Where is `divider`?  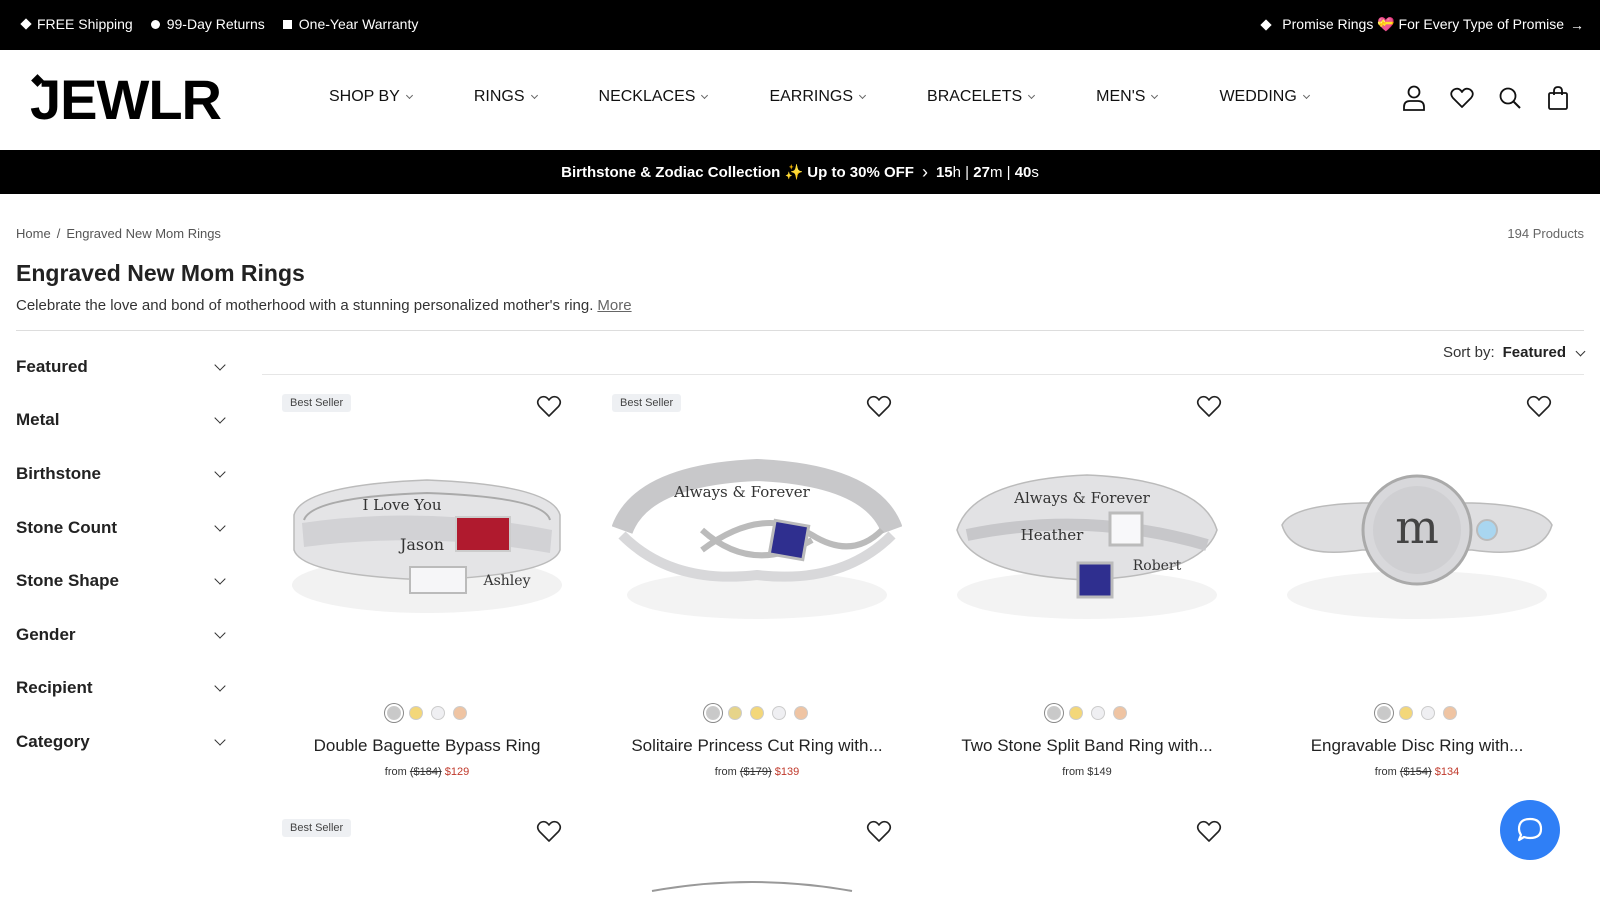
divider is located at coordinates (923, 374).